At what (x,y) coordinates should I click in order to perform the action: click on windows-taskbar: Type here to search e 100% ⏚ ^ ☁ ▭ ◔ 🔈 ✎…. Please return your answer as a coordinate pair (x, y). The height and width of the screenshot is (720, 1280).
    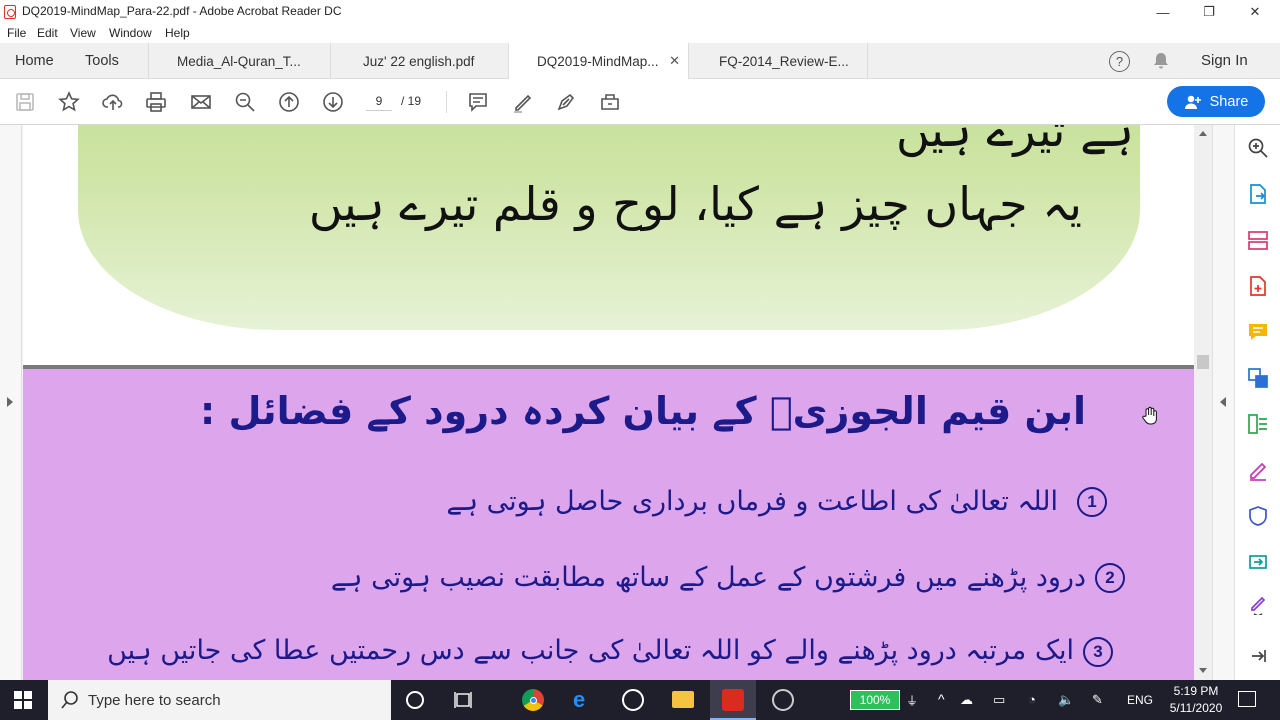
    Looking at the image, I should click on (640, 700).